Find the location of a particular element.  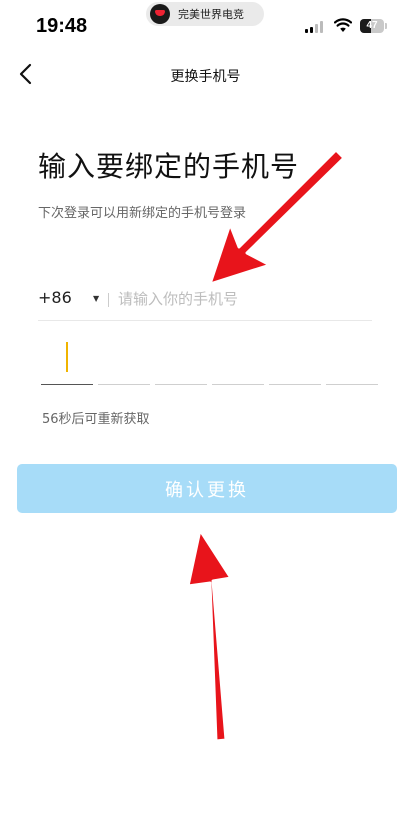

annotation-arrow-icon is located at coordinates (209, 635).